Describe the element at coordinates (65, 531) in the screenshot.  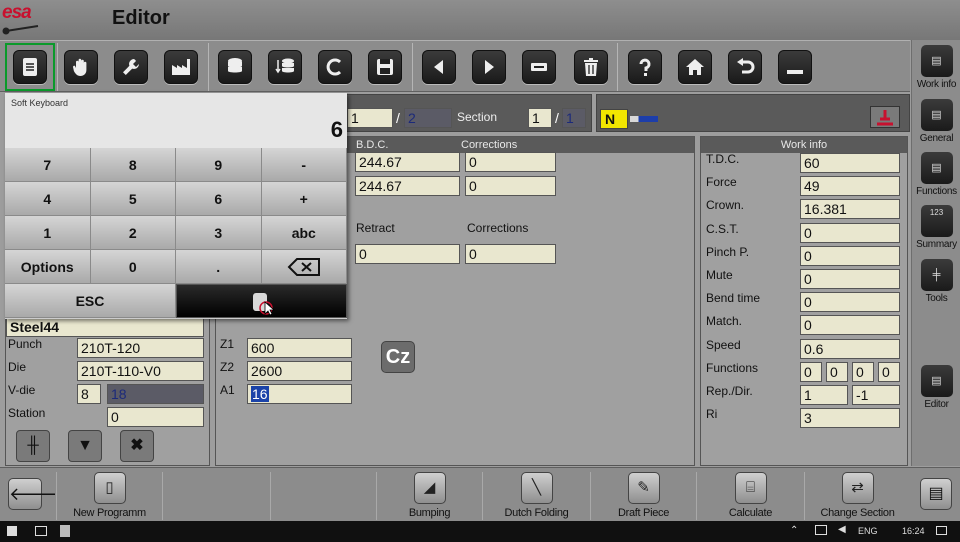
I see `app-taskbar-icon` at that location.